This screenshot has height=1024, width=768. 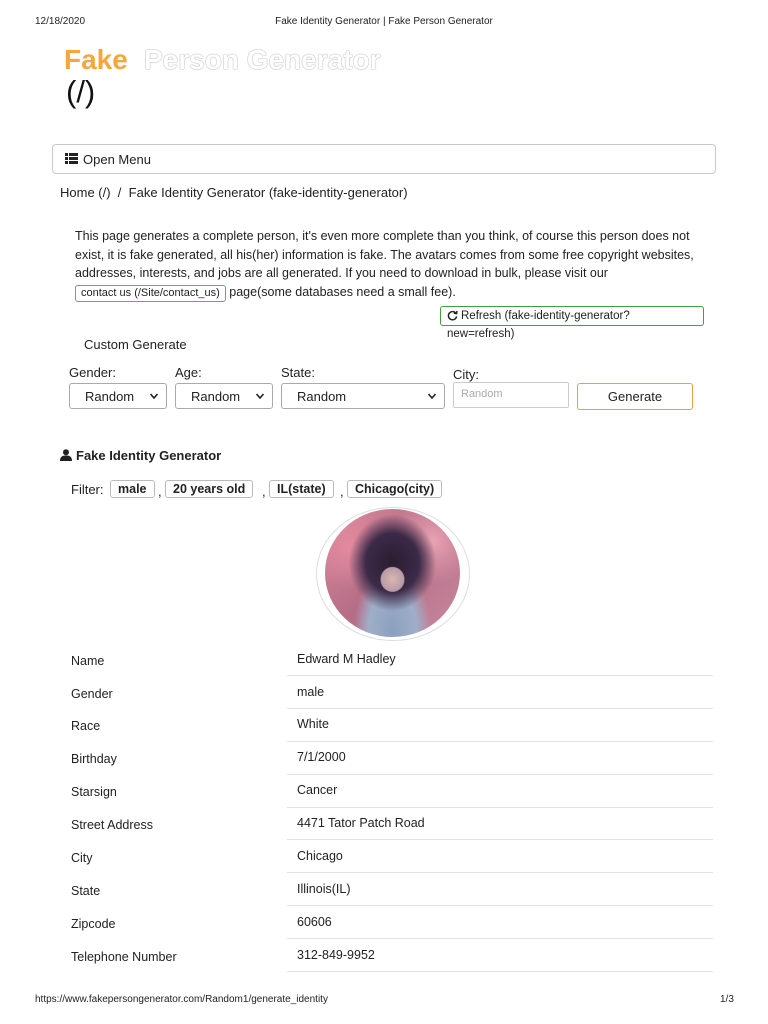 I want to click on identity-label-zipcode: Zipcode, so click(x=93, y=924).